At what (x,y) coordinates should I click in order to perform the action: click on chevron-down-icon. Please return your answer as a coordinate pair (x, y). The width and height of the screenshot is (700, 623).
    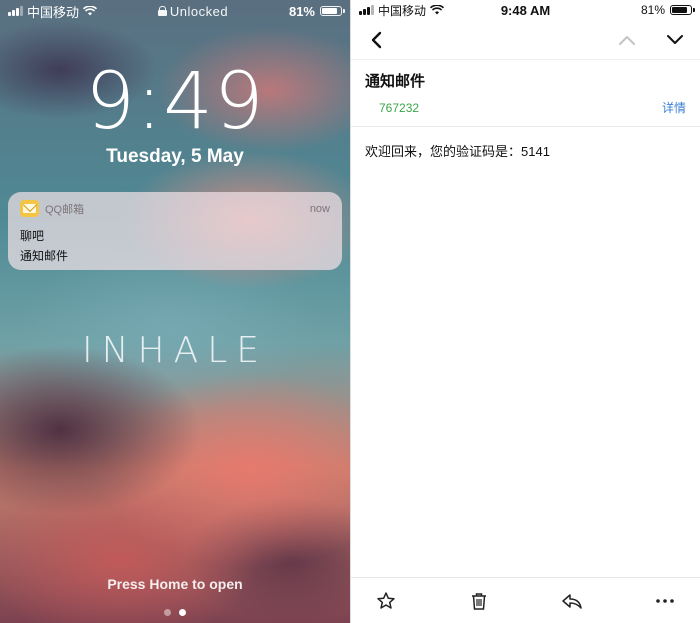
    Looking at the image, I should click on (675, 39).